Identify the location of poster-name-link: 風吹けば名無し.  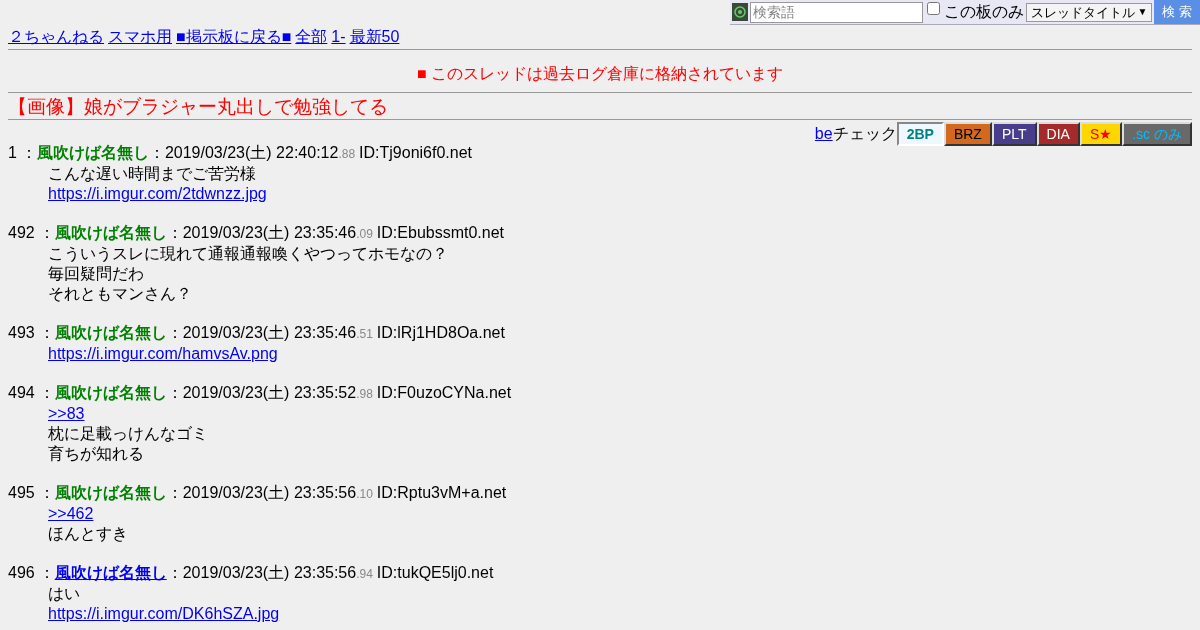
(110, 573).